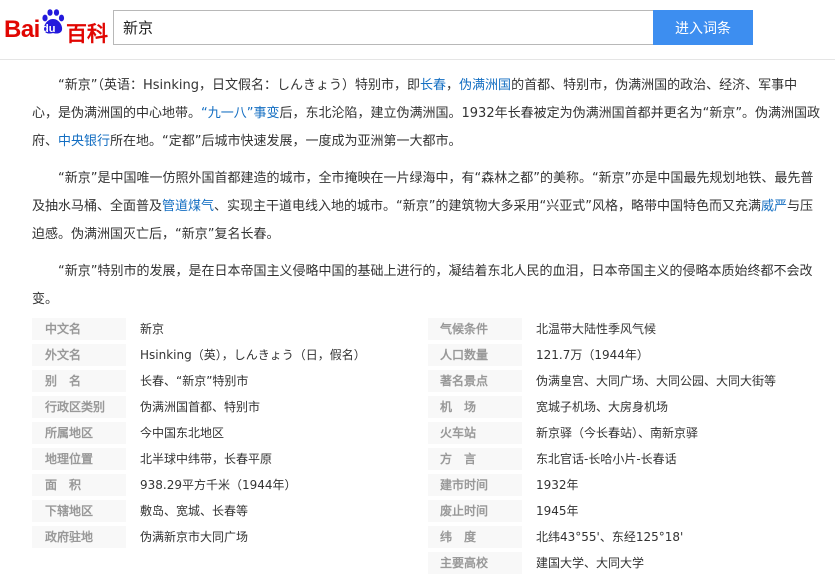 This screenshot has height=584, width=835. Describe the element at coordinates (79, 459) in the screenshot. I see `info-key: 地理位置` at that location.